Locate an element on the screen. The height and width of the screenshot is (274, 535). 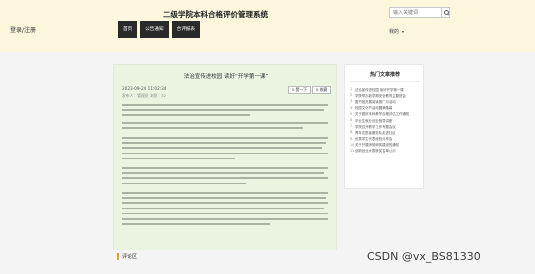
divider is located at coordinates (385, 81).